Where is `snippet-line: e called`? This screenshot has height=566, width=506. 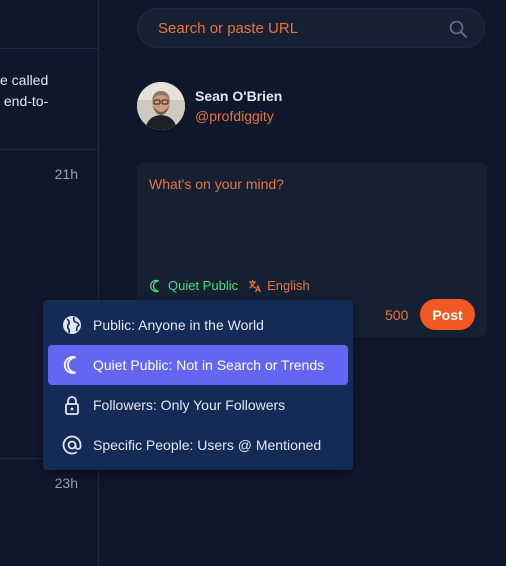 snippet-line: e called is located at coordinates (24, 80).